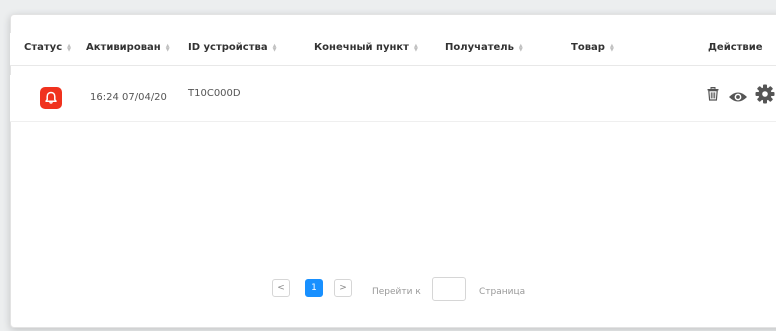 This screenshot has height=331, width=776. Describe the element at coordinates (214, 93) in the screenshot. I see `device-id: T10C000D` at that location.